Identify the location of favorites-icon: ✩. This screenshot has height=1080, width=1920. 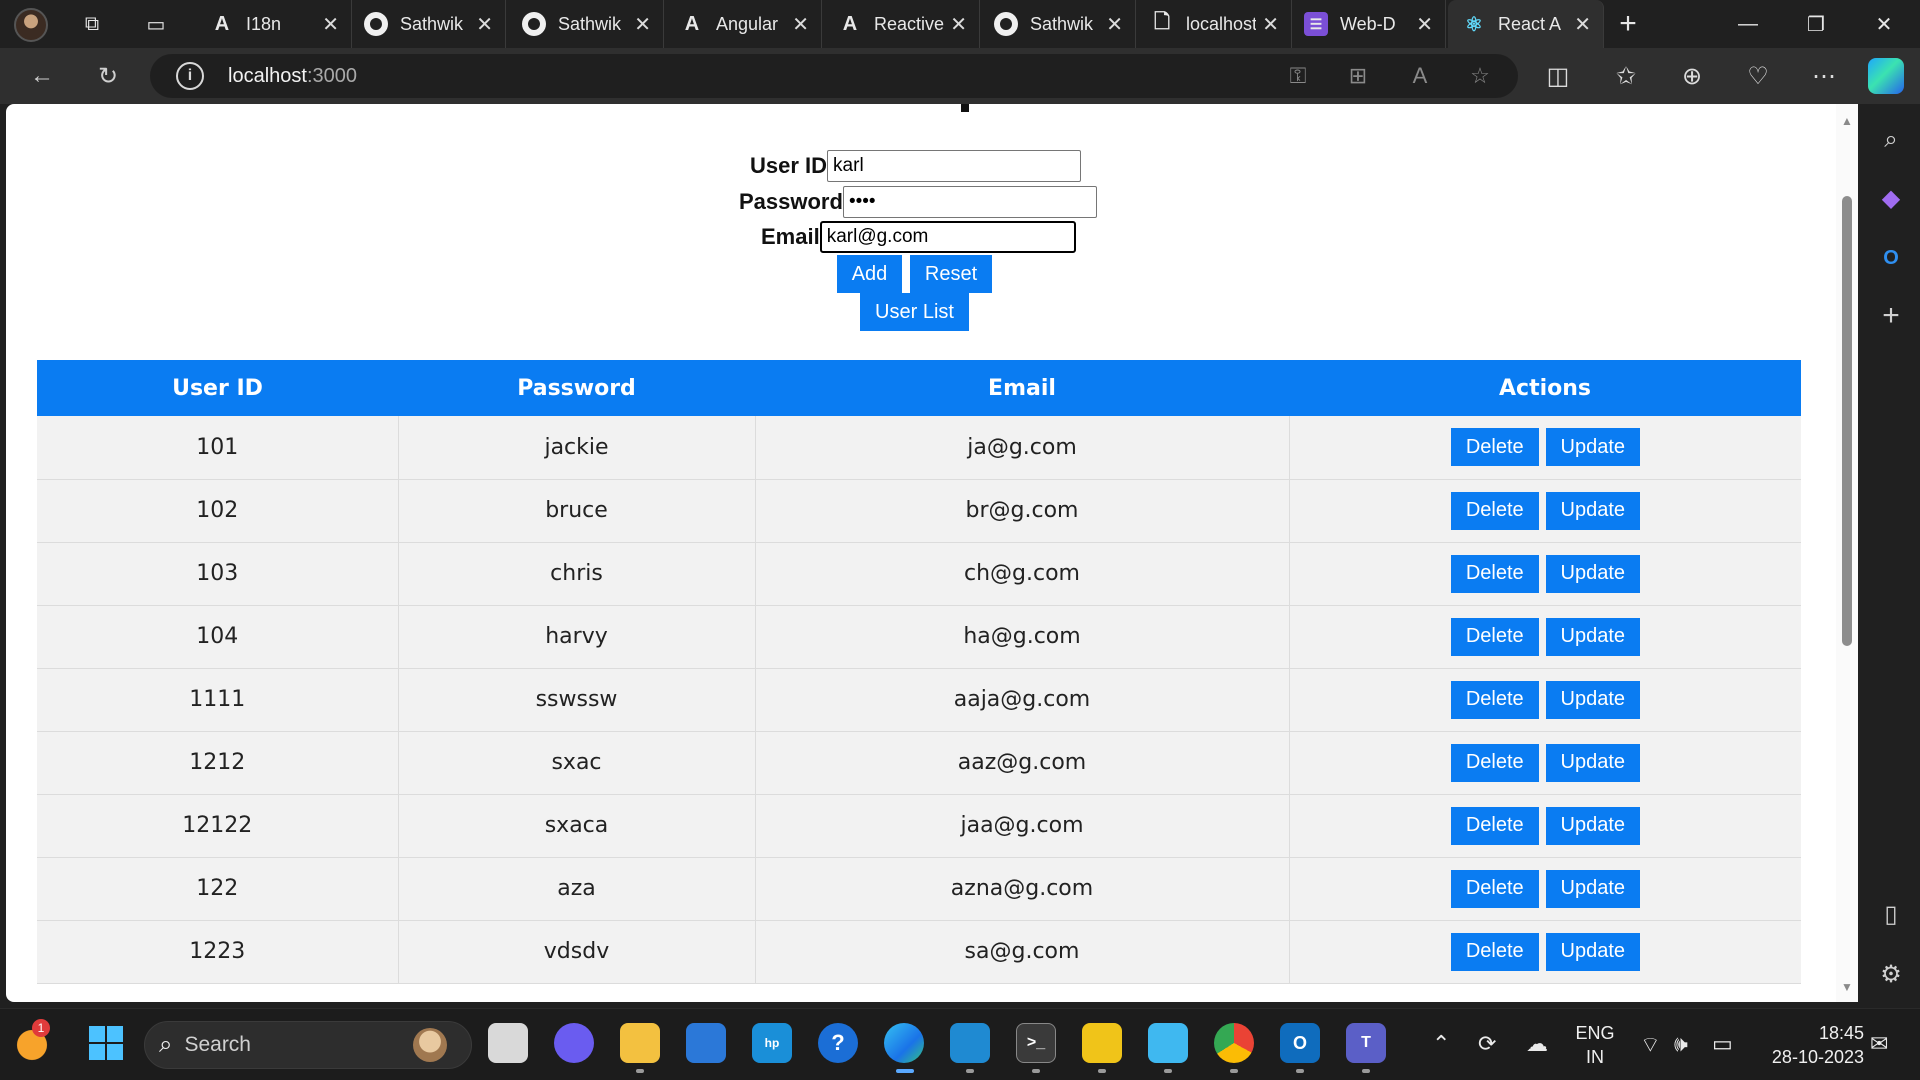
(1626, 76).